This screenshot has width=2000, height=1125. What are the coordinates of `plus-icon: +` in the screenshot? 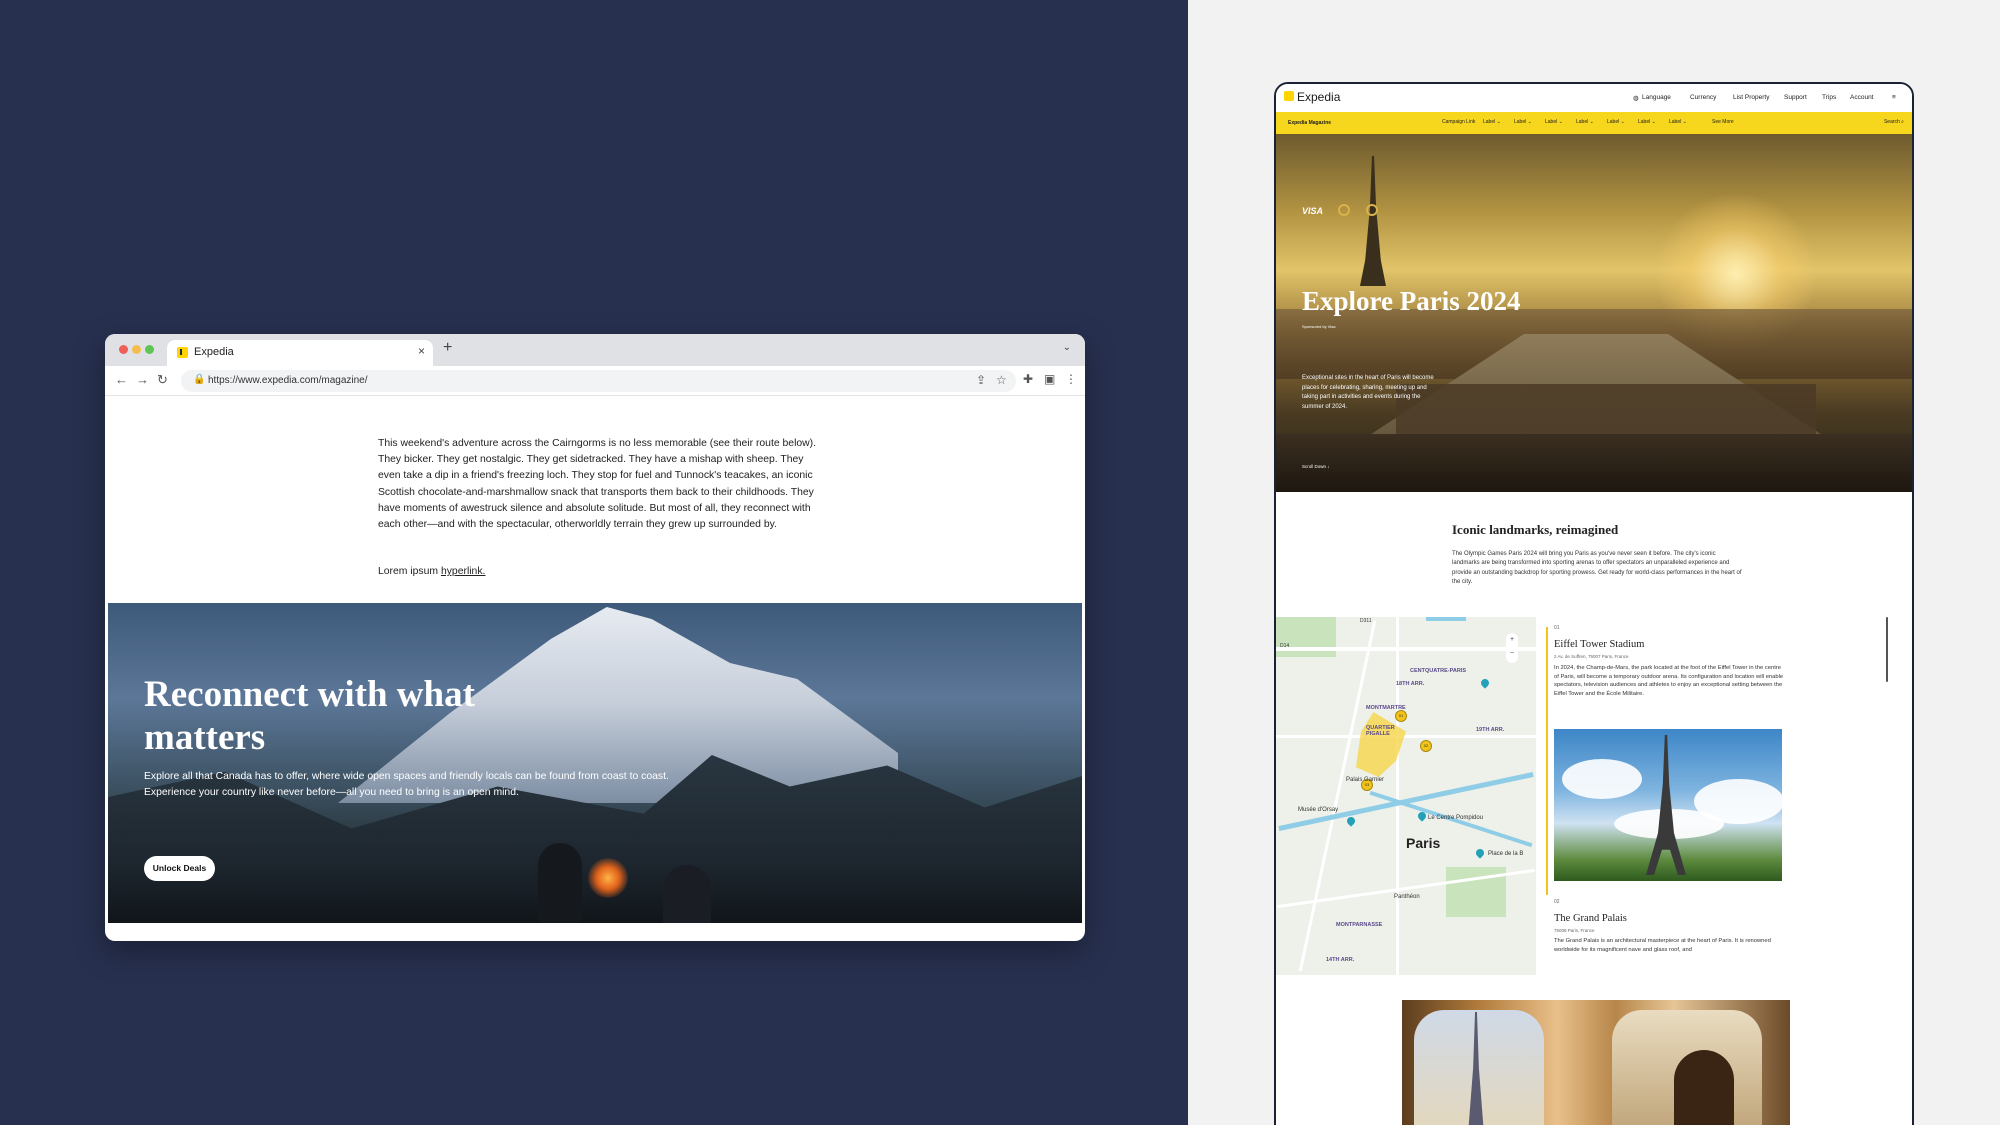 It's located at (447, 348).